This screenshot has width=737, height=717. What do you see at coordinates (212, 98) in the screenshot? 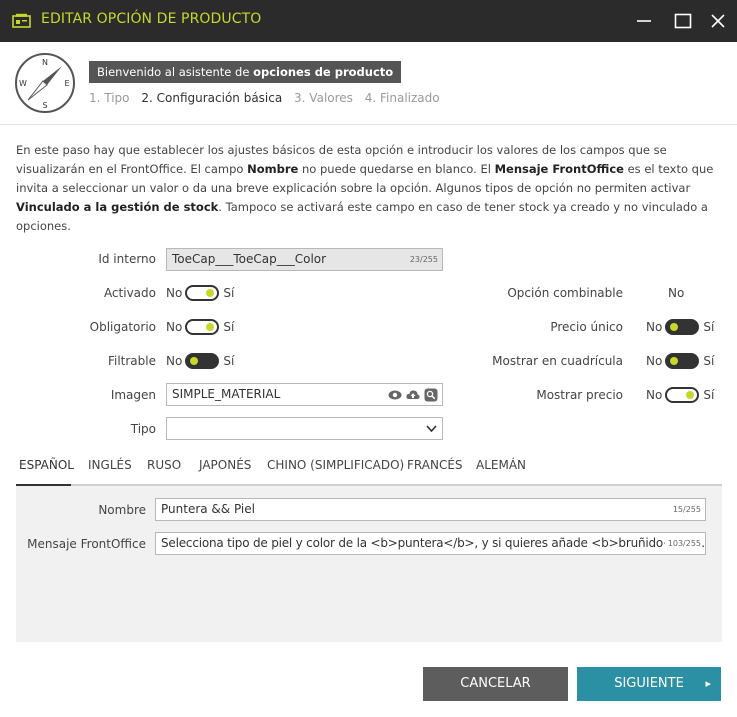
I see `step-configuracion-basica: 2. Configuración básica` at bounding box center [212, 98].